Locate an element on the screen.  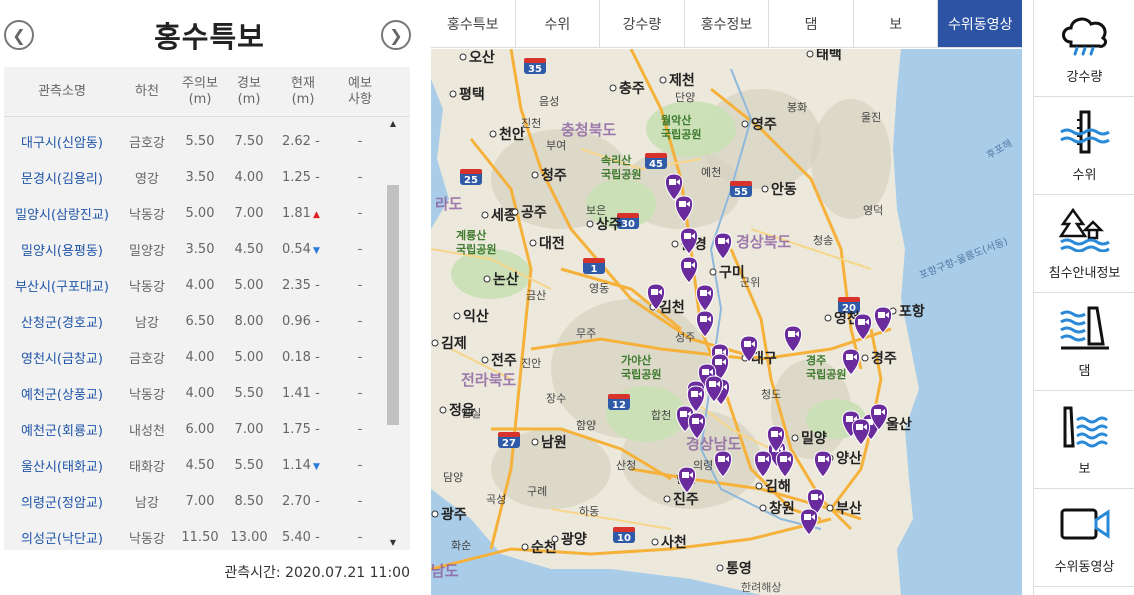
next-button: ❯ is located at coordinates (396, 35).